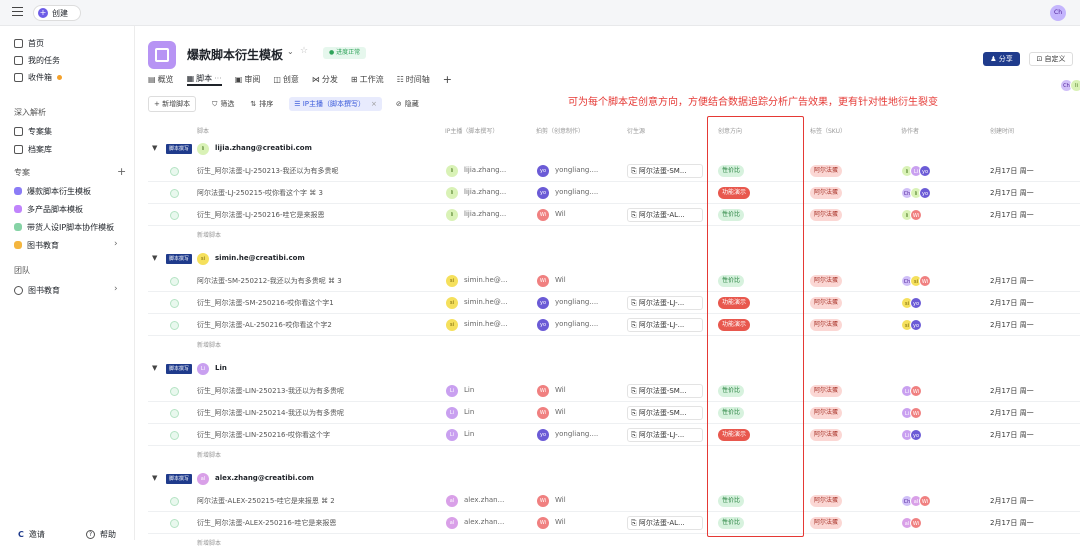 This screenshot has height=547, width=1080. What do you see at coordinates (910, 130) in the screenshot?
I see `column-header: 协作者` at bounding box center [910, 130].